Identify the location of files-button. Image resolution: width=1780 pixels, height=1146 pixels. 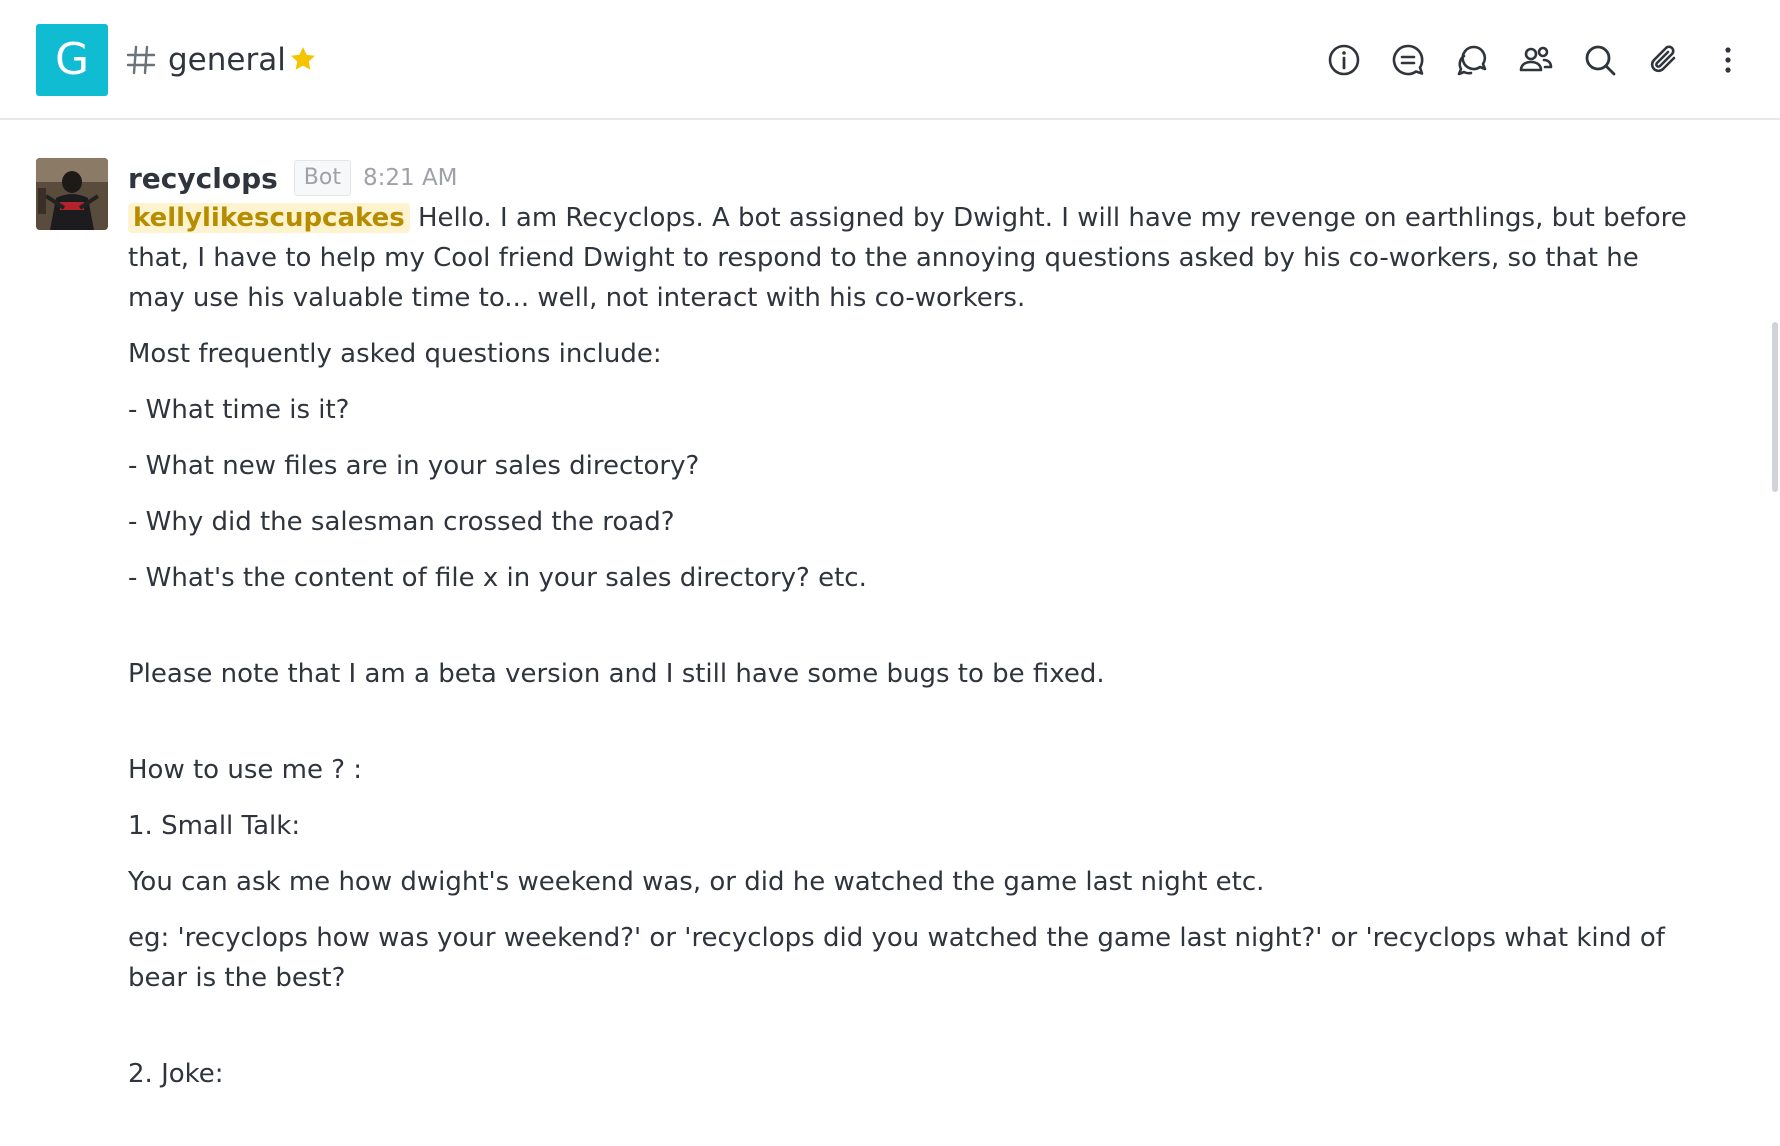
(1664, 60).